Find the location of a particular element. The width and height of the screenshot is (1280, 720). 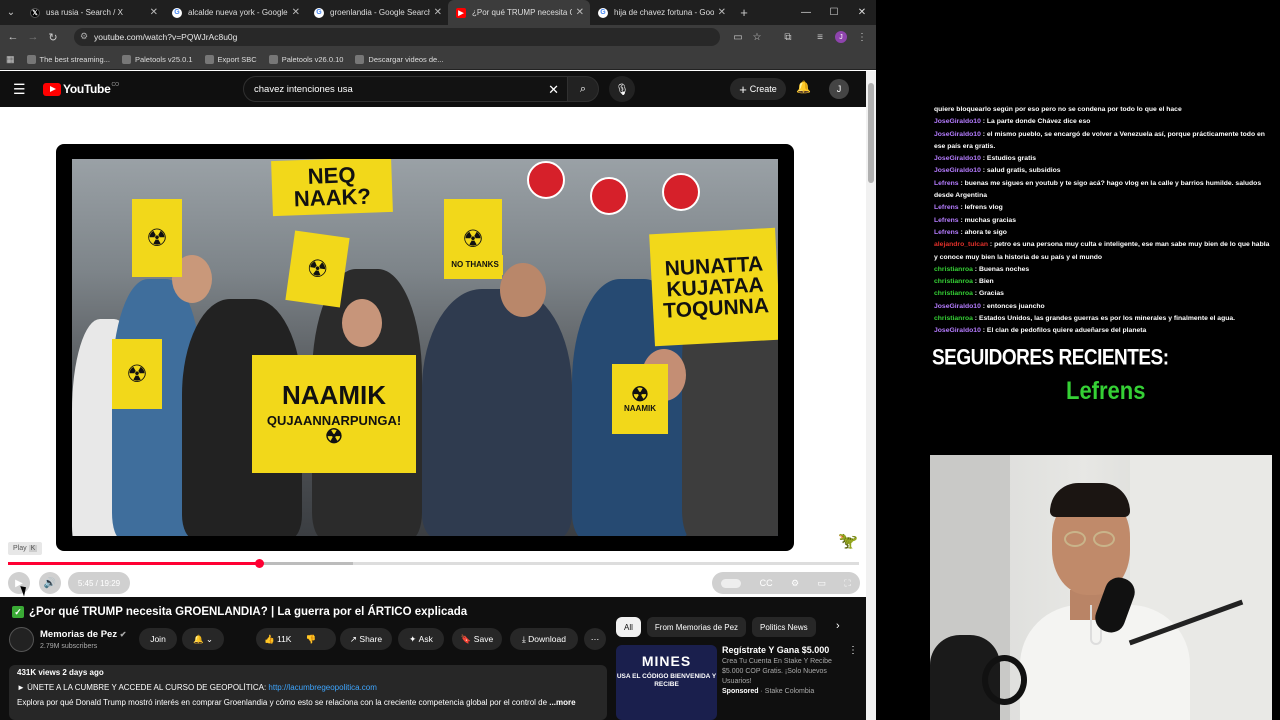

chat-text: Gracias is located at coordinates (991, 294).